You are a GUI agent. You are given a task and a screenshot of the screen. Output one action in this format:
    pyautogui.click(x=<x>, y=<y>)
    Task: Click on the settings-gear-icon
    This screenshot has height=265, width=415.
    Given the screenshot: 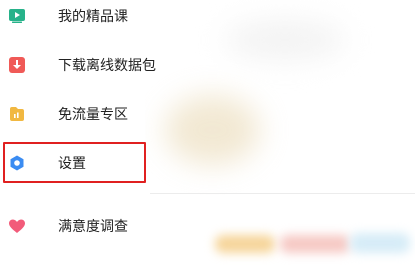 What is the action you would take?
    pyautogui.click(x=17, y=163)
    